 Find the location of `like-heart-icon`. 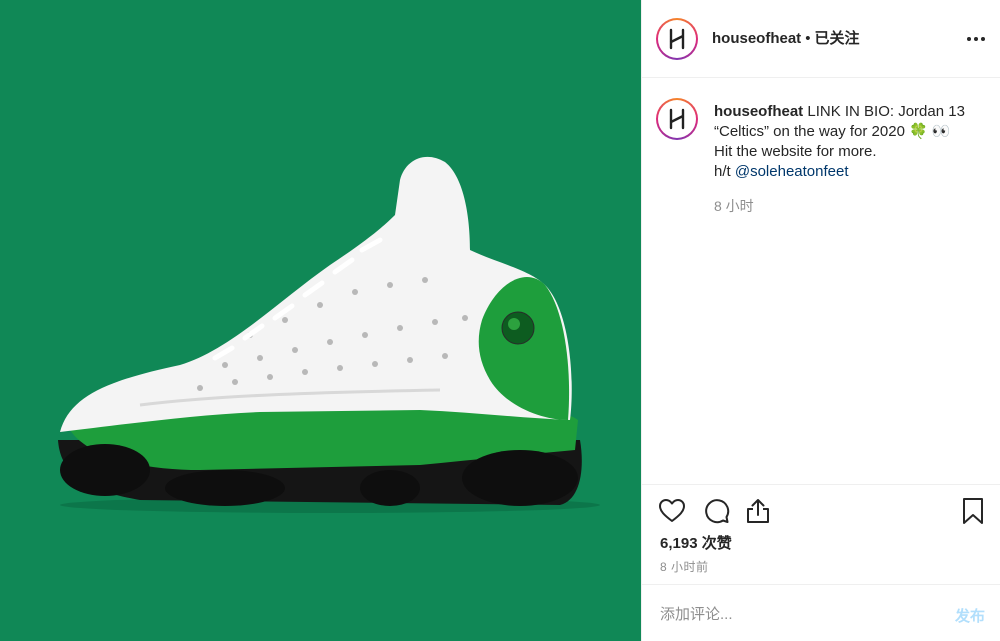

like-heart-icon is located at coordinates (672, 511).